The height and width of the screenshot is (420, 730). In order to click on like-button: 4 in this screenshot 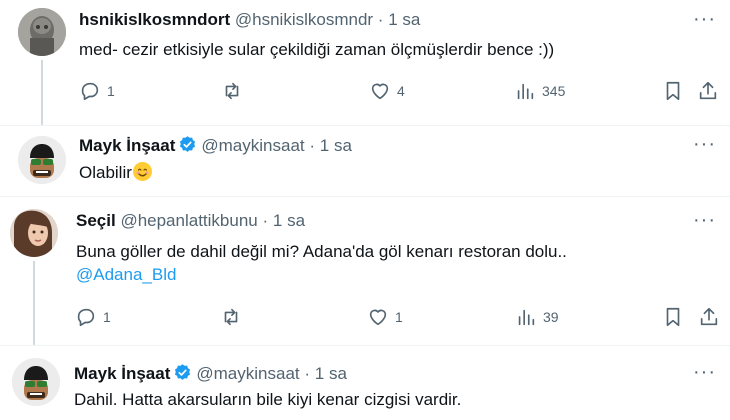, I will do `click(387, 91)`.